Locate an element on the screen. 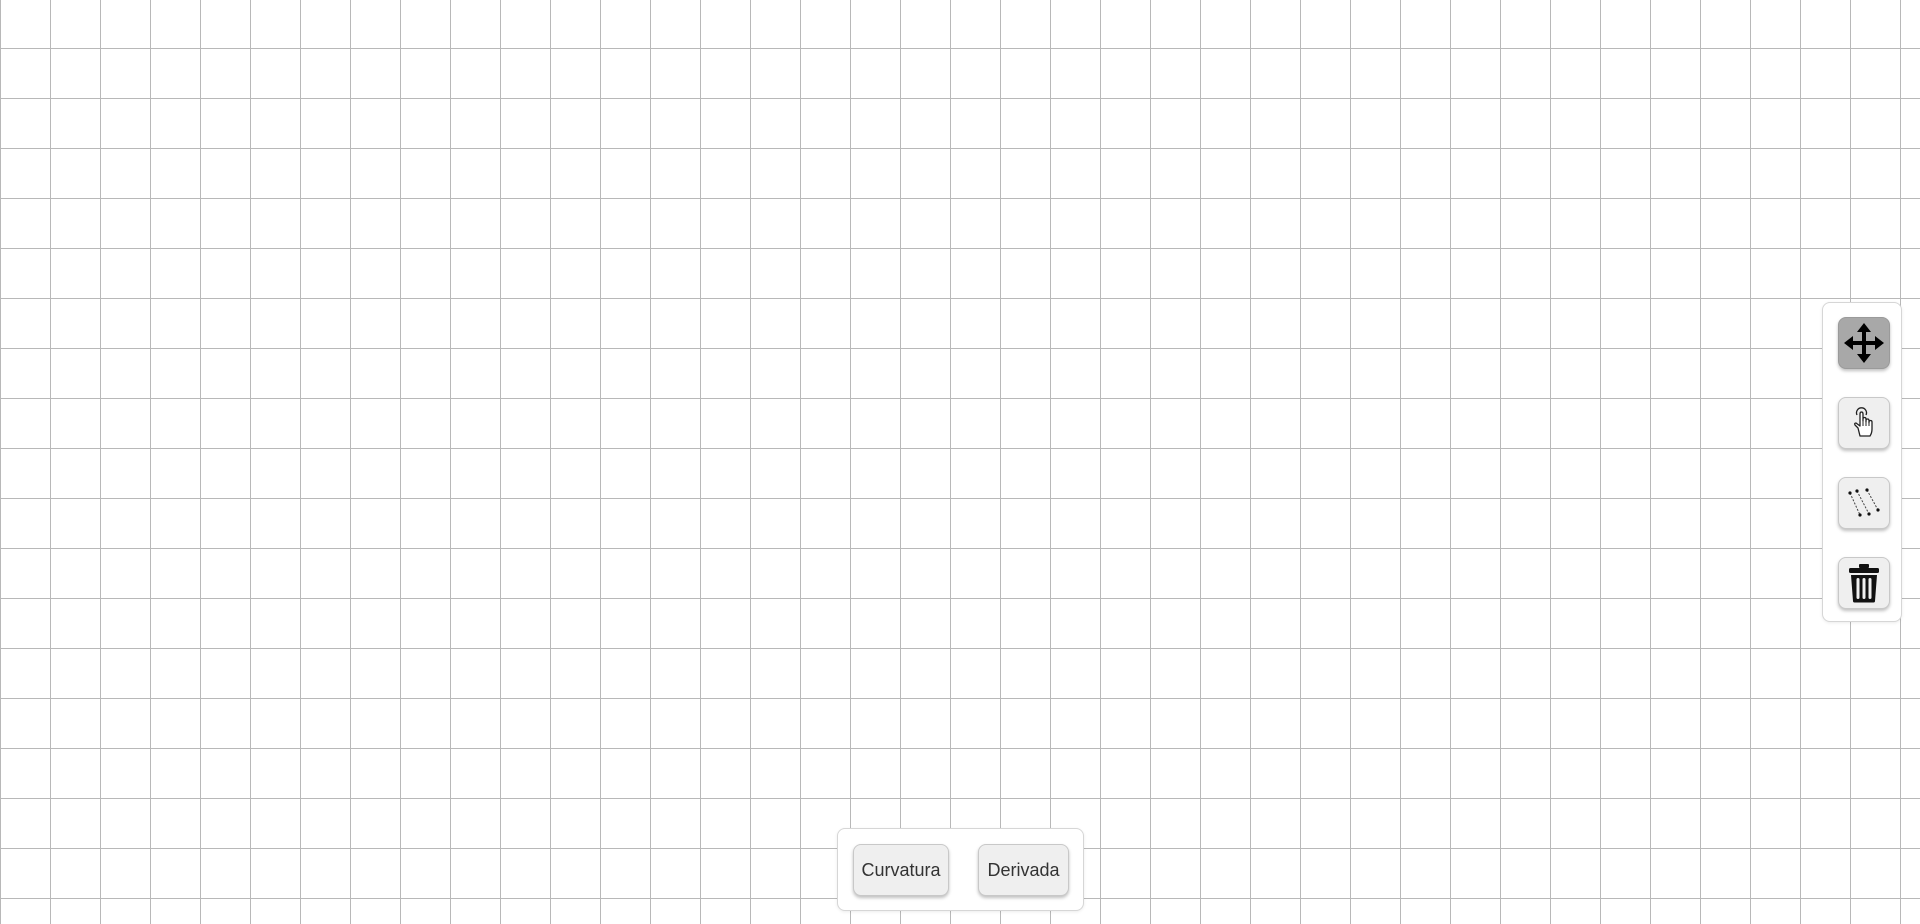  delete-tool-button is located at coordinates (1864, 583).